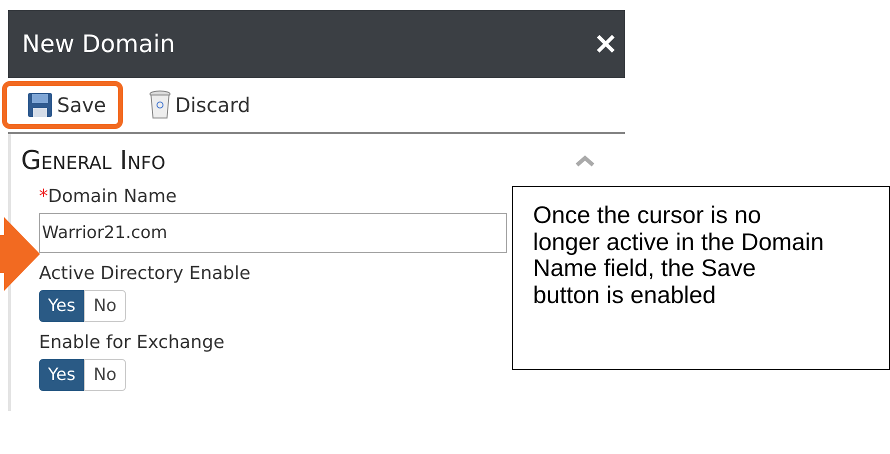 This screenshot has height=454, width=890. I want to click on field-label: Active Directory Enable, so click(144, 273).